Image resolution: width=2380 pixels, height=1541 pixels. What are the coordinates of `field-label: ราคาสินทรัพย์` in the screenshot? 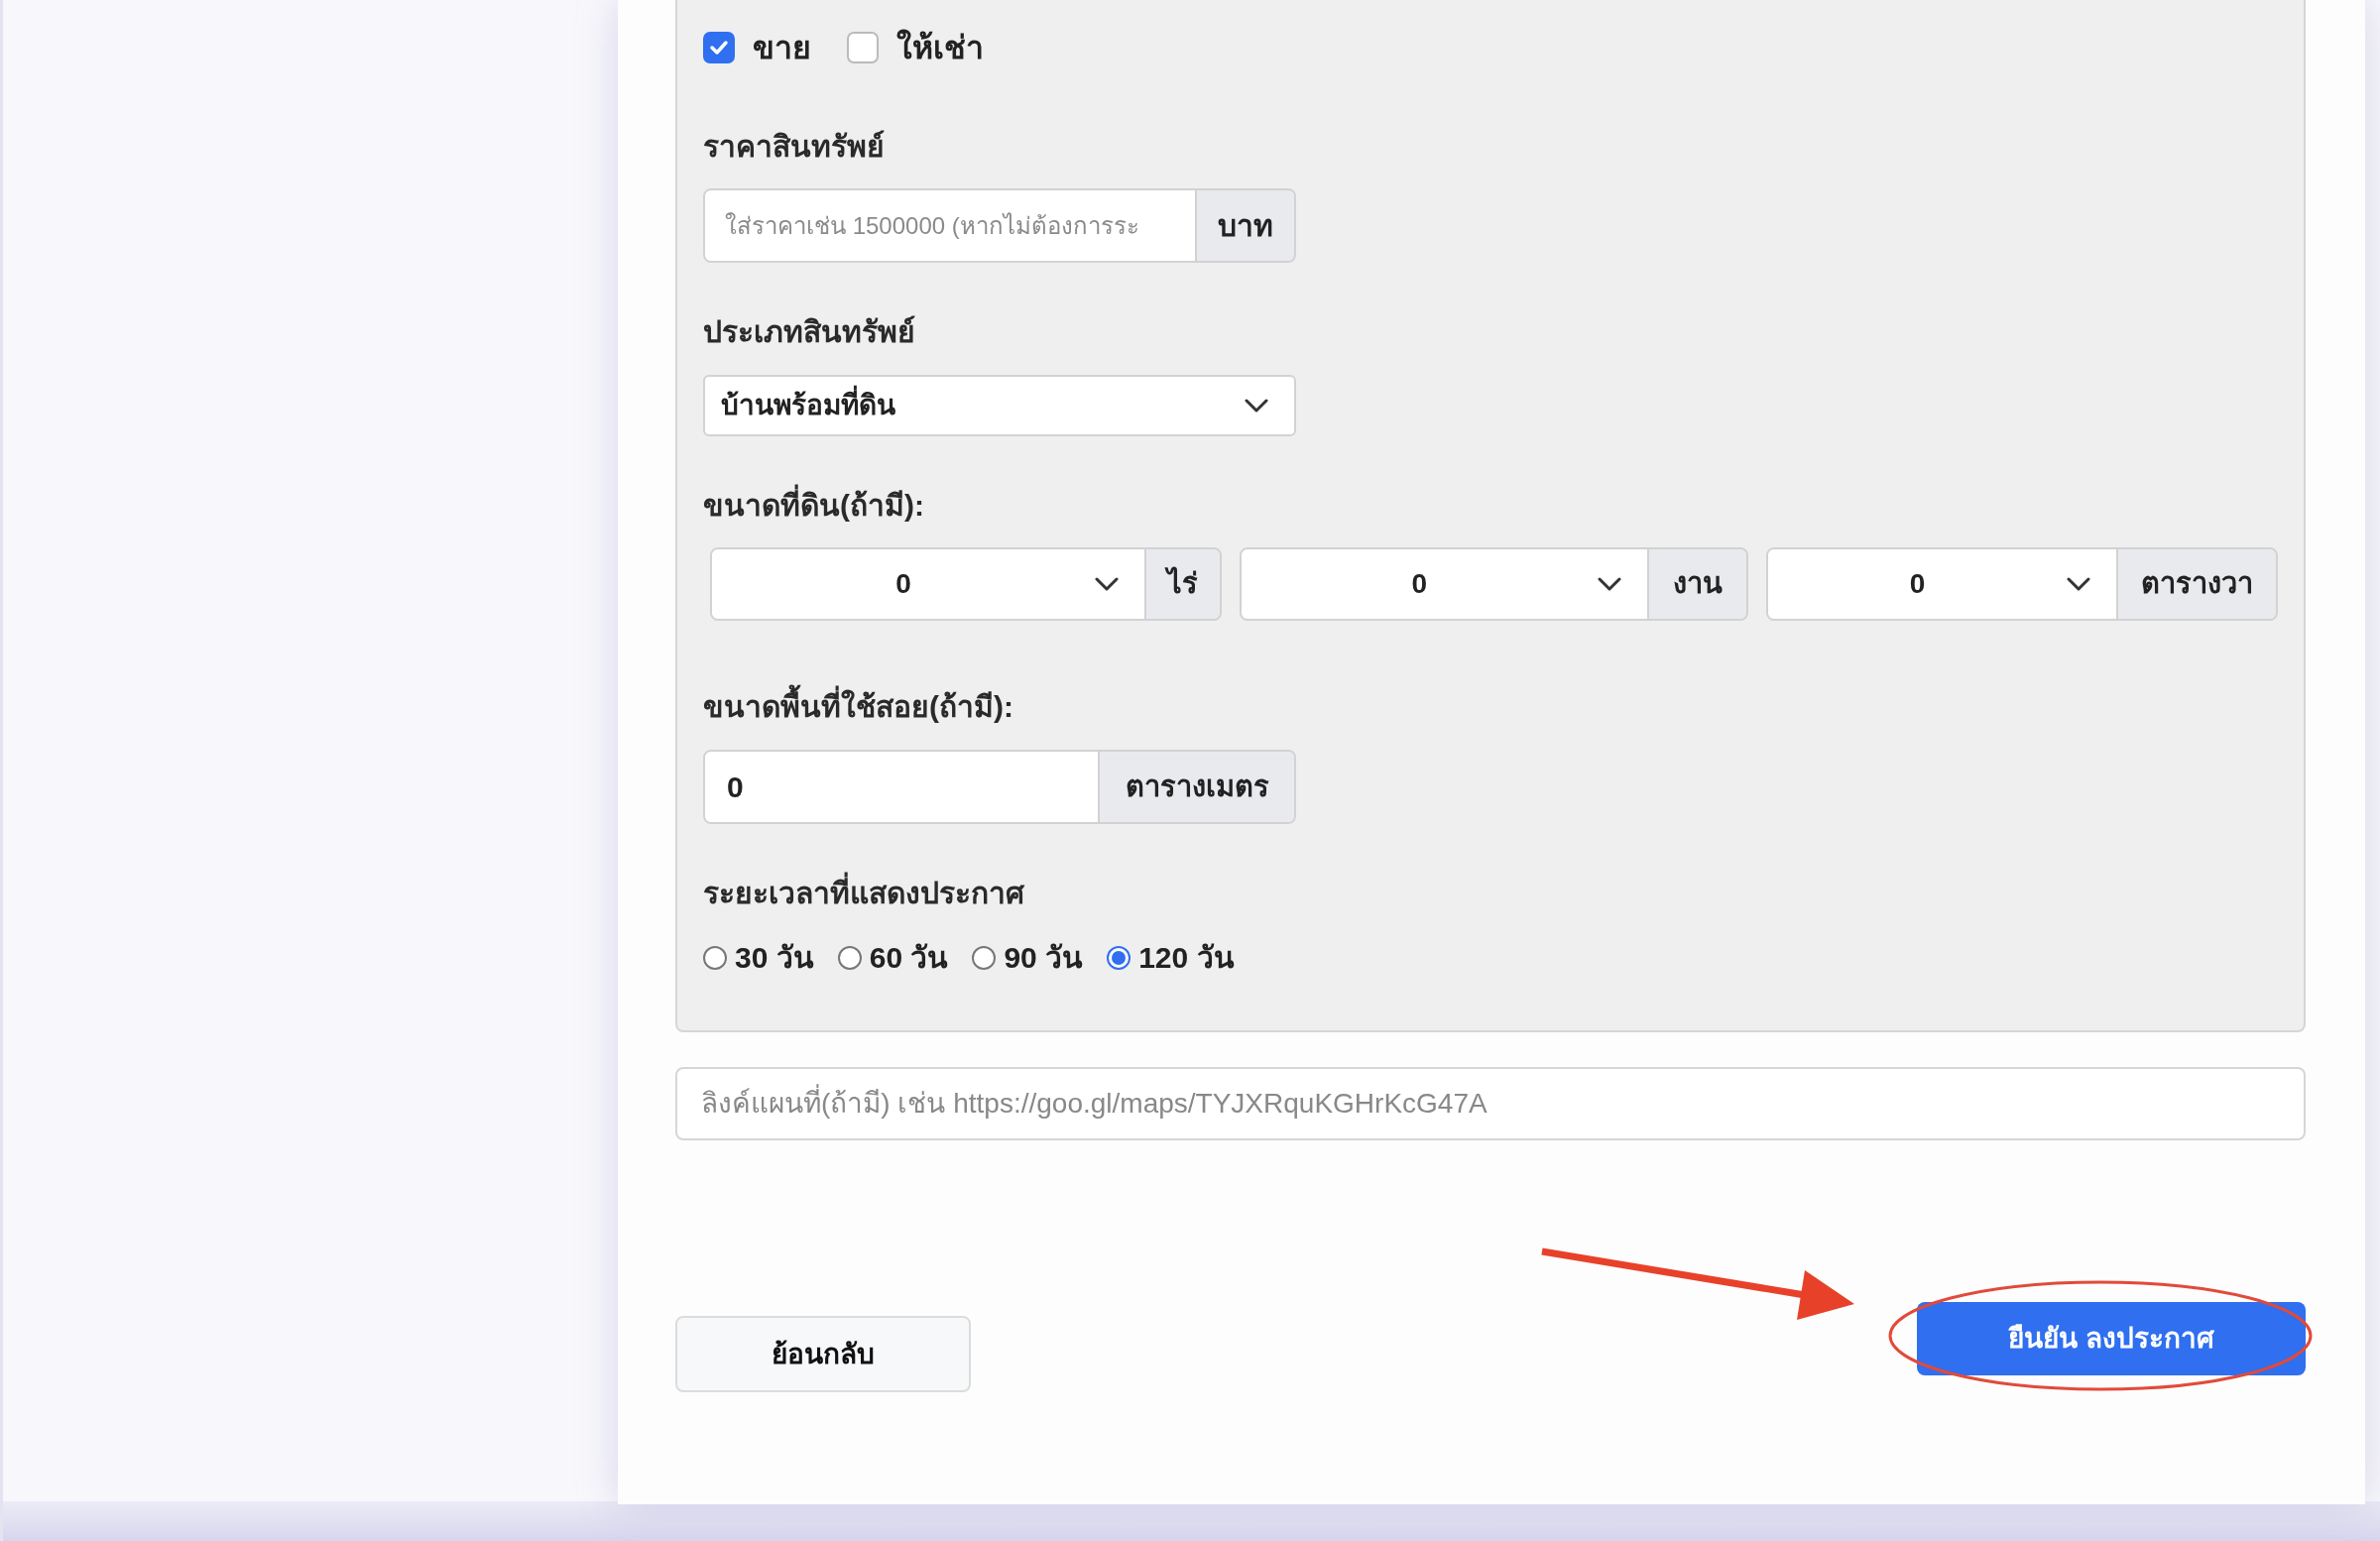 It's located at (794, 147).